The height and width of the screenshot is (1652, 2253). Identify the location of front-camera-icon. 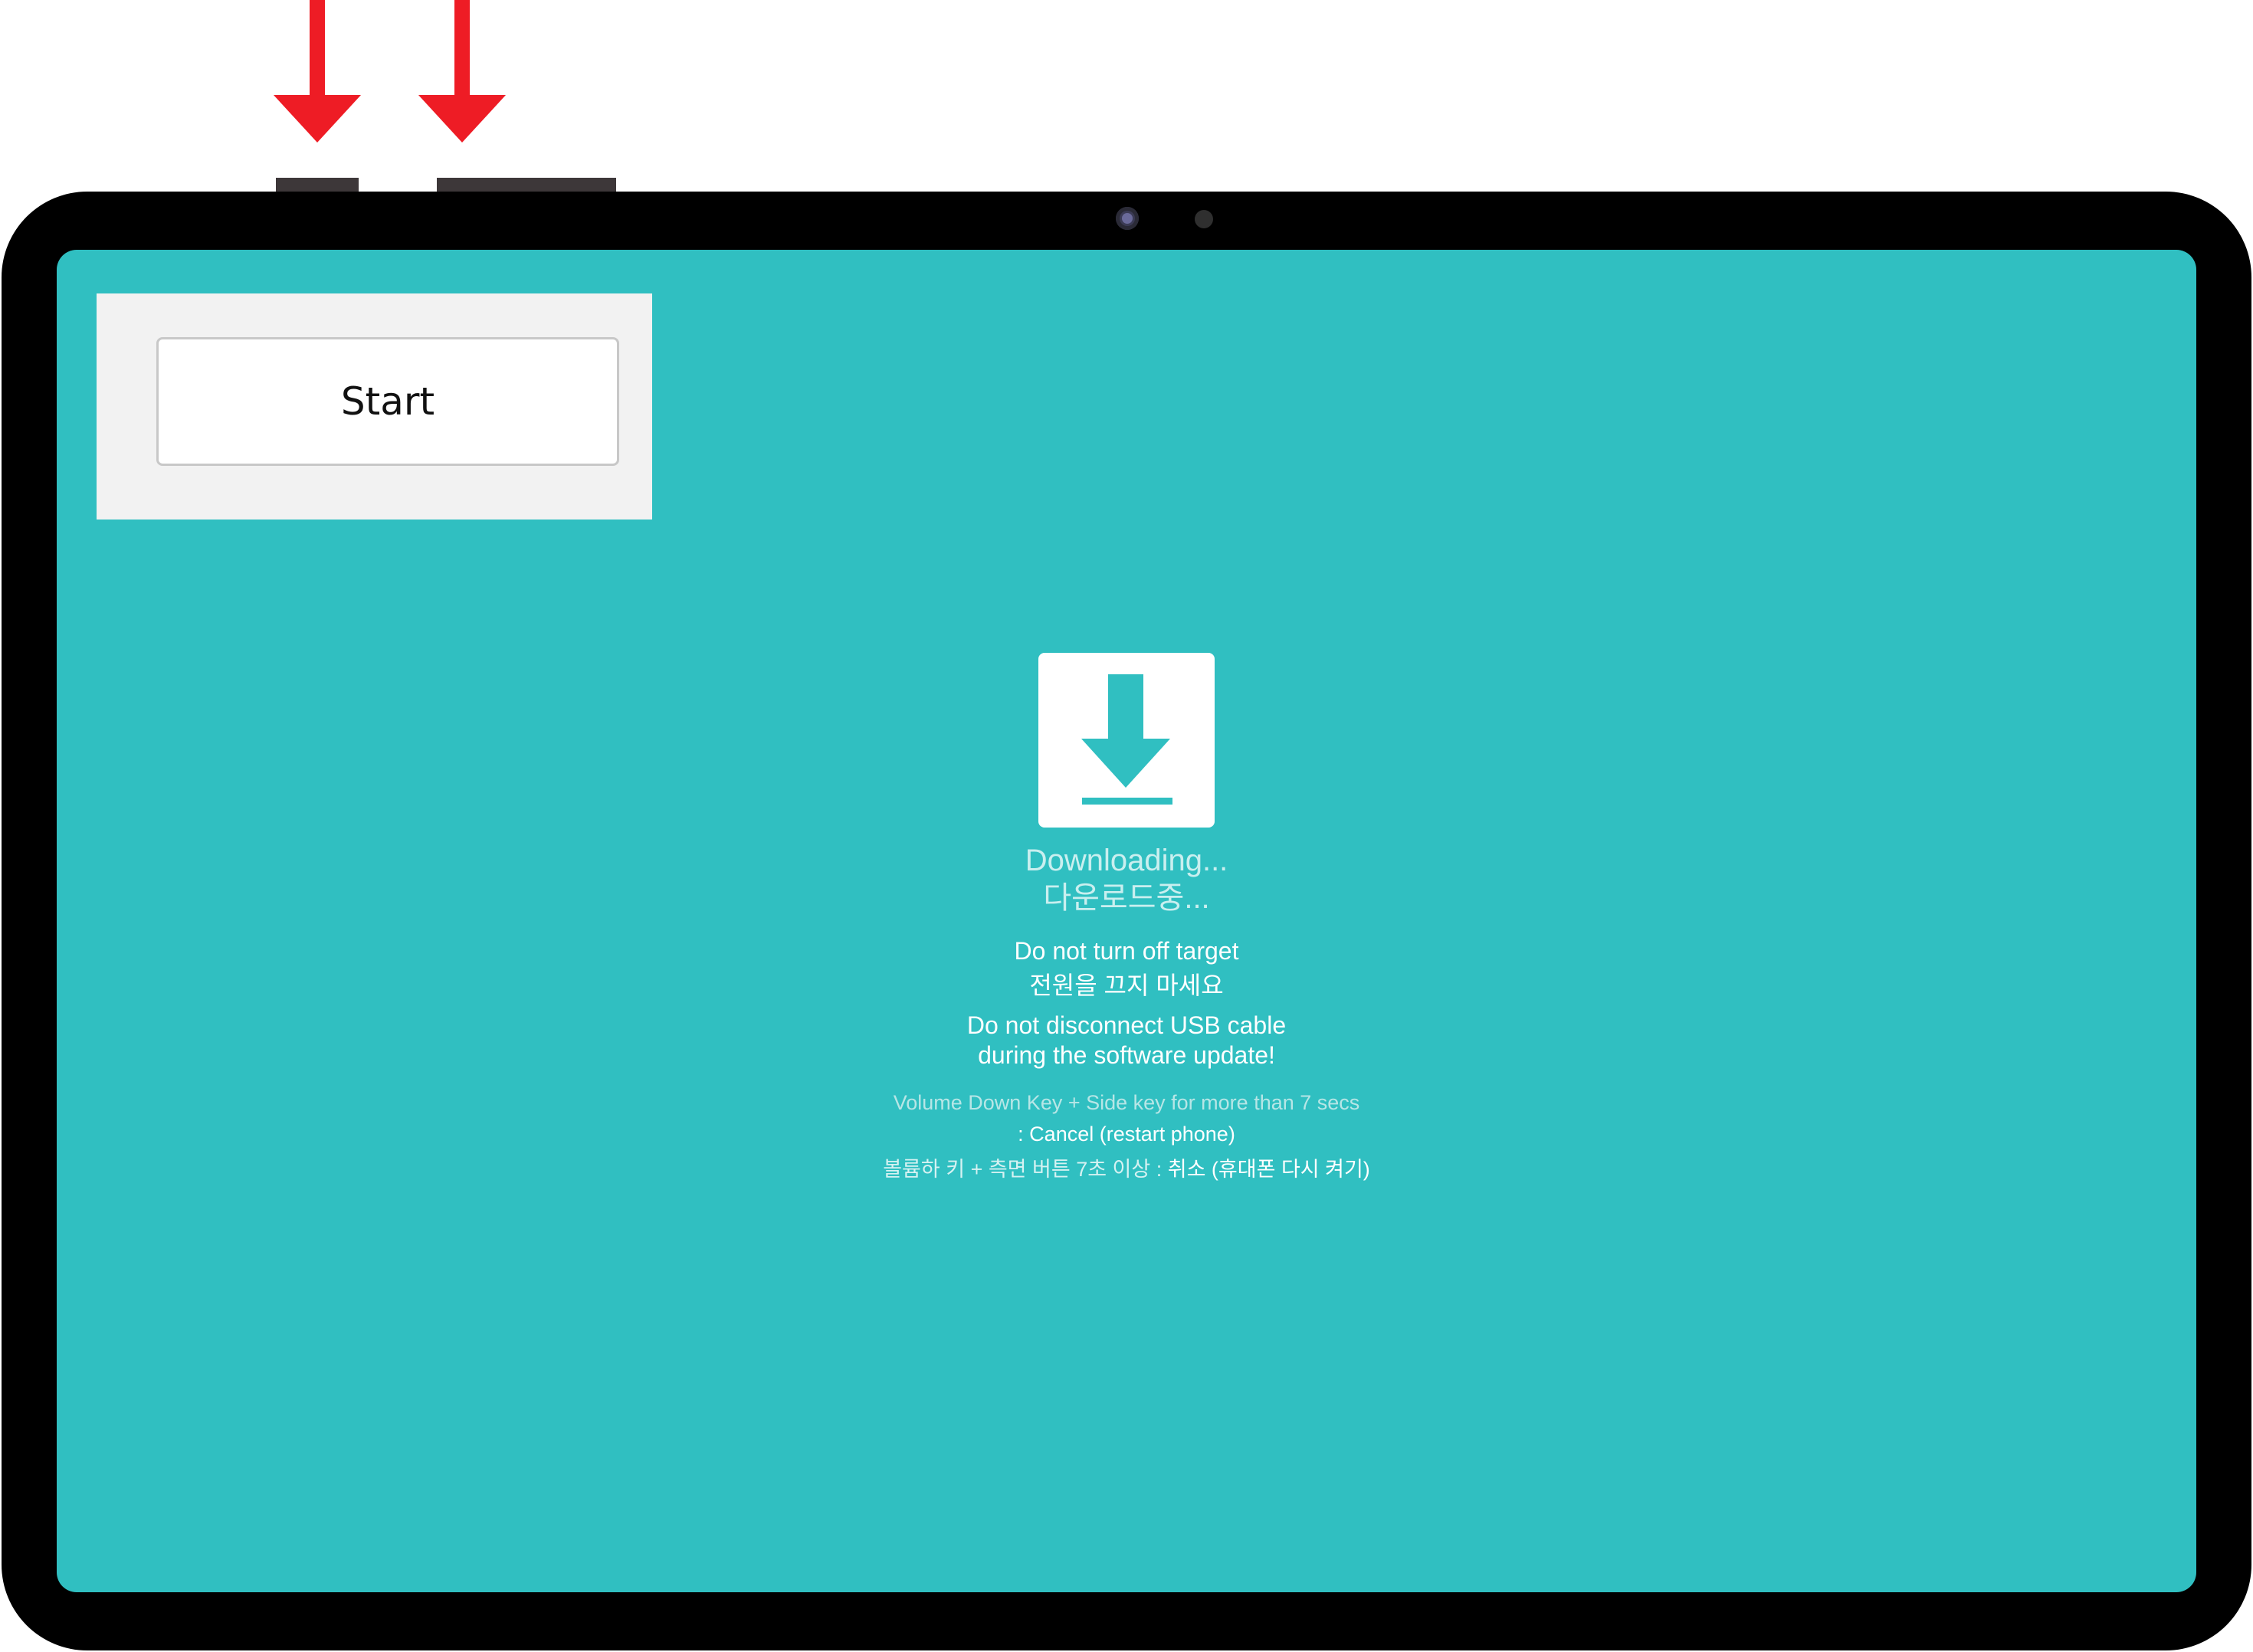
(1127, 219).